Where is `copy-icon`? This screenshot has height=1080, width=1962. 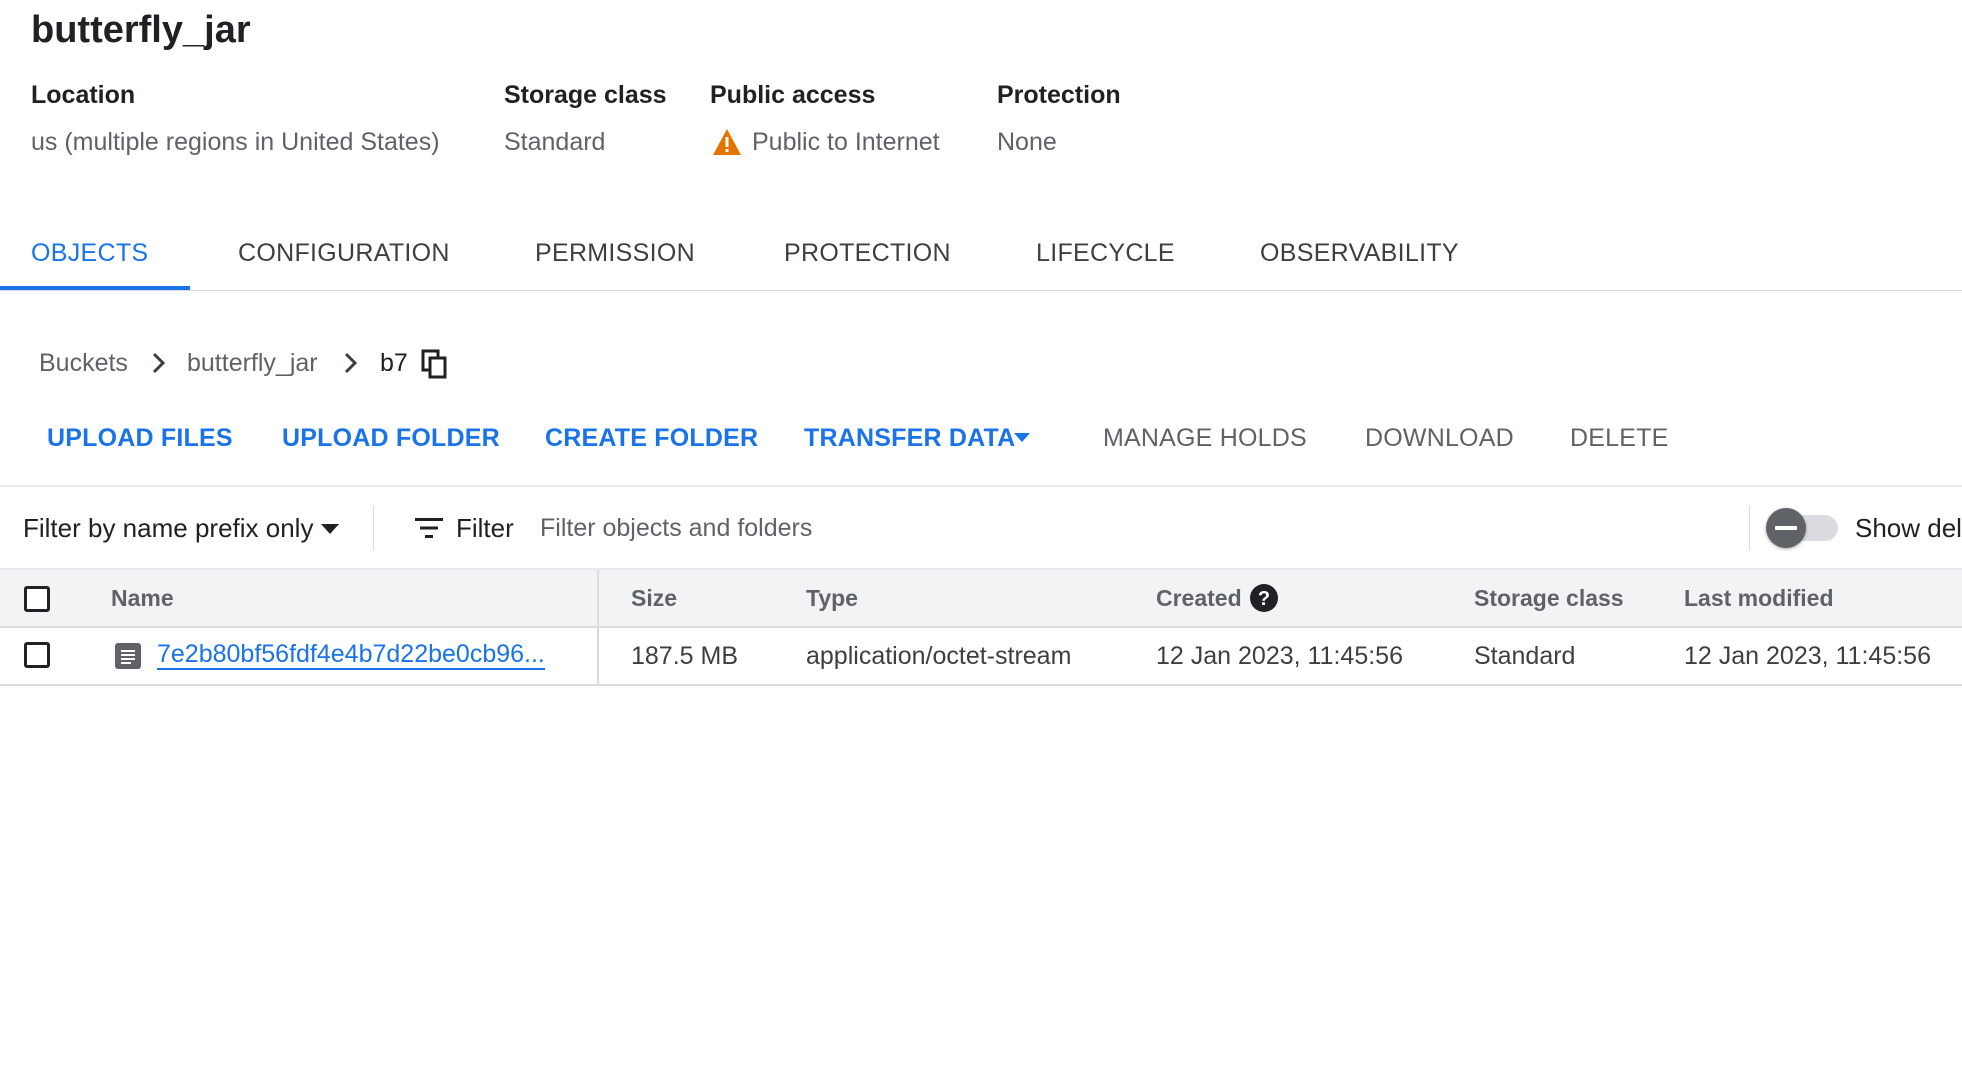 copy-icon is located at coordinates (435, 364).